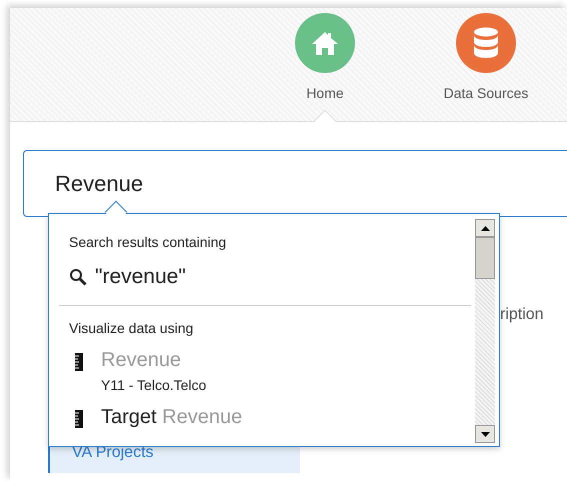 This screenshot has height=481, width=567. What do you see at coordinates (485, 331) in the screenshot?
I see `scrollbar` at bounding box center [485, 331].